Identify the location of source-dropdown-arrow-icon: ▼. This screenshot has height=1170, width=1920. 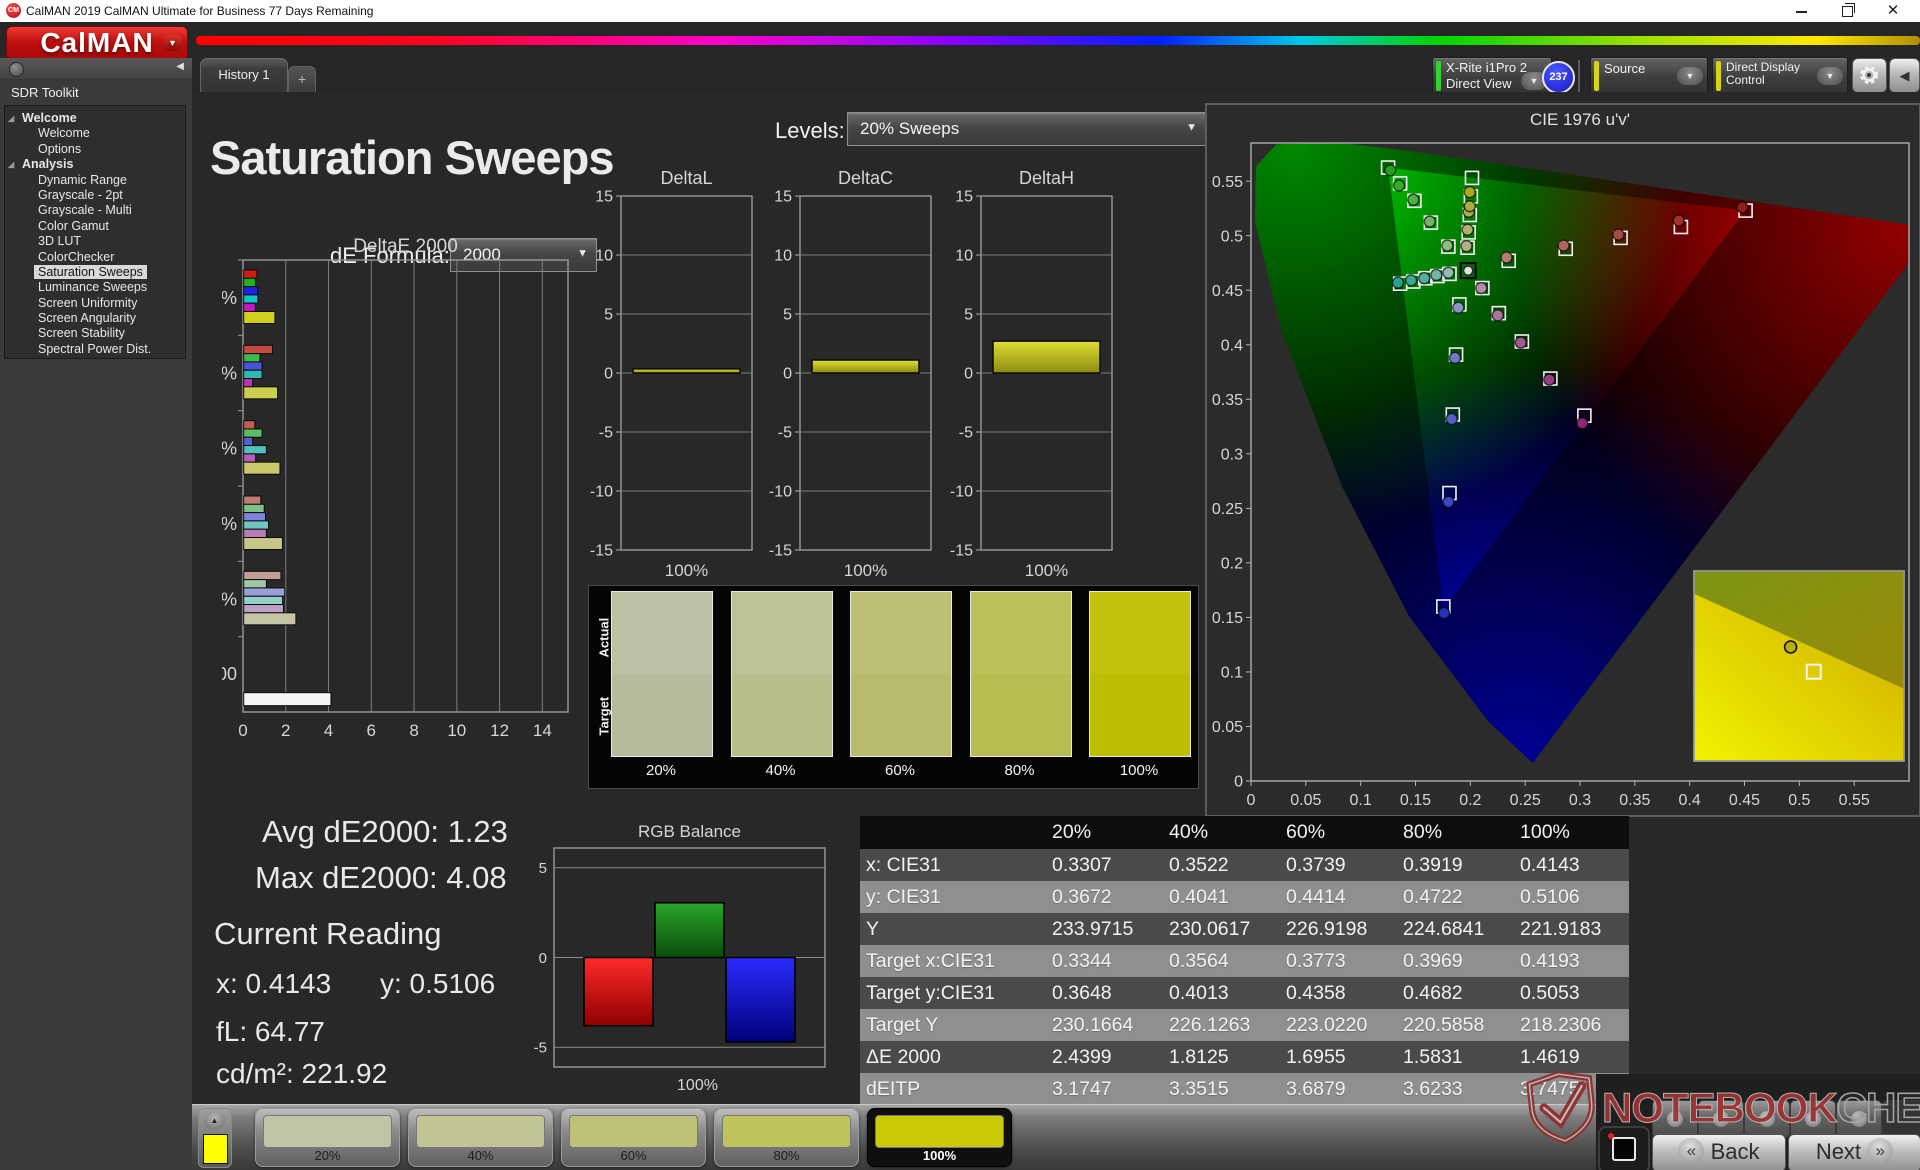
(1690, 76).